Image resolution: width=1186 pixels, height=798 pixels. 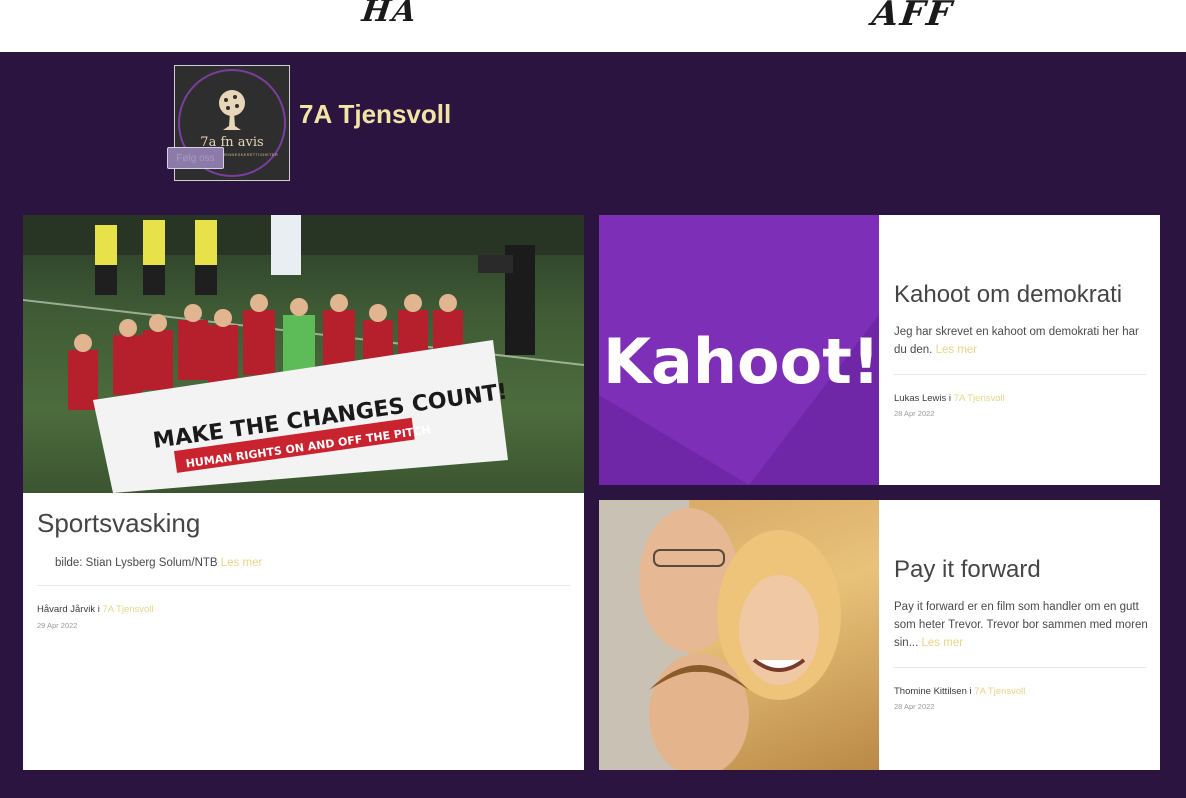 What do you see at coordinates (390, 14) in the screenshot?
I see `banner-handwriting-left: HA` at bounding box center [390, 14].